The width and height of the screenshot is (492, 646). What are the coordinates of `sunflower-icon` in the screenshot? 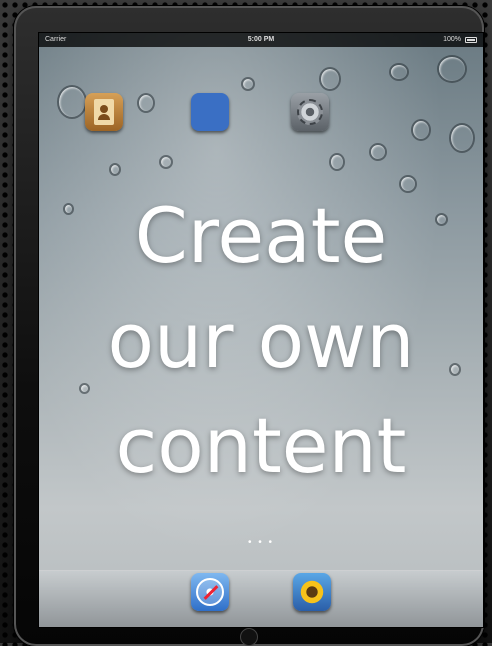 It's located at (312, 592).